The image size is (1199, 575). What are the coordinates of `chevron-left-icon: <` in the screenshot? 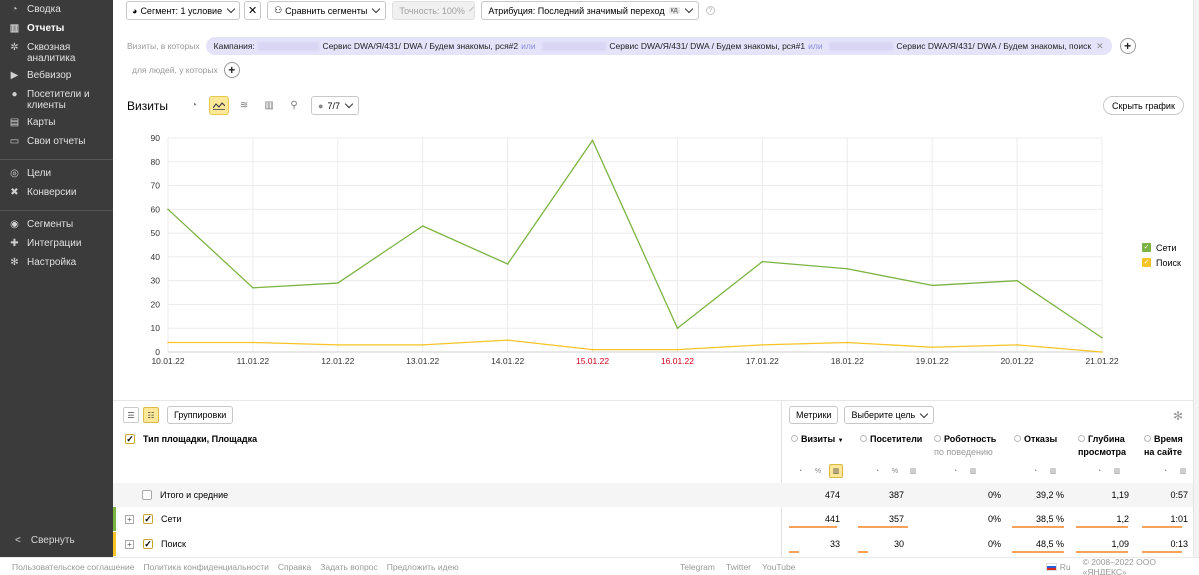 It's located at (18, 540).